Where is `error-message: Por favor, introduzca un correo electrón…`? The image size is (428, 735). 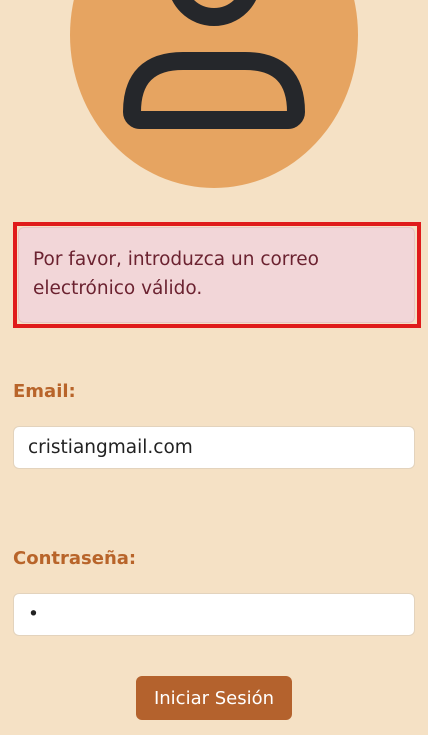
error-message: Por favor, introduzca un correo electrón… is located at coordinates (176, 274).